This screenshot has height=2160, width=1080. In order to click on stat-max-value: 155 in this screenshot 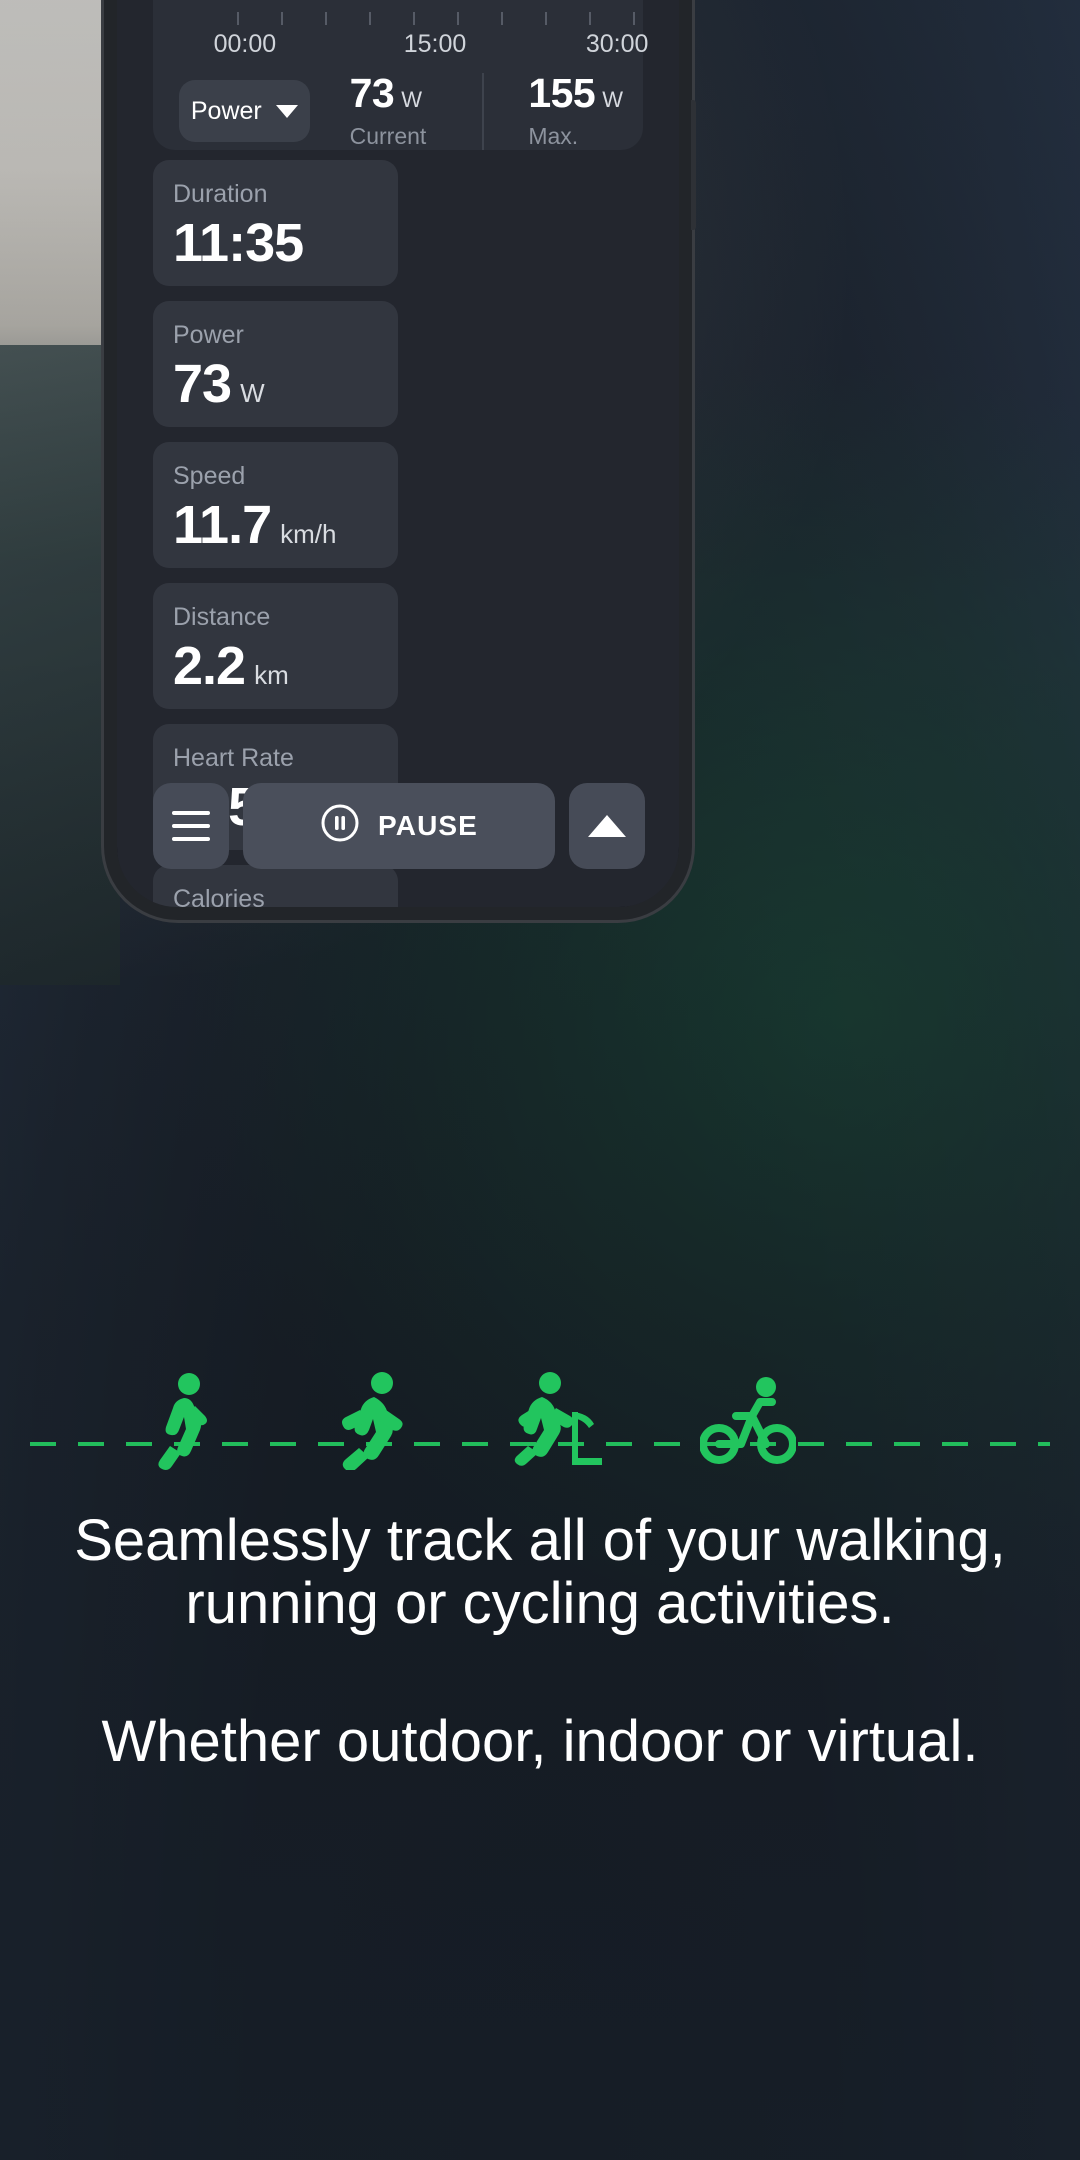, I will do `click(562, 92)`.